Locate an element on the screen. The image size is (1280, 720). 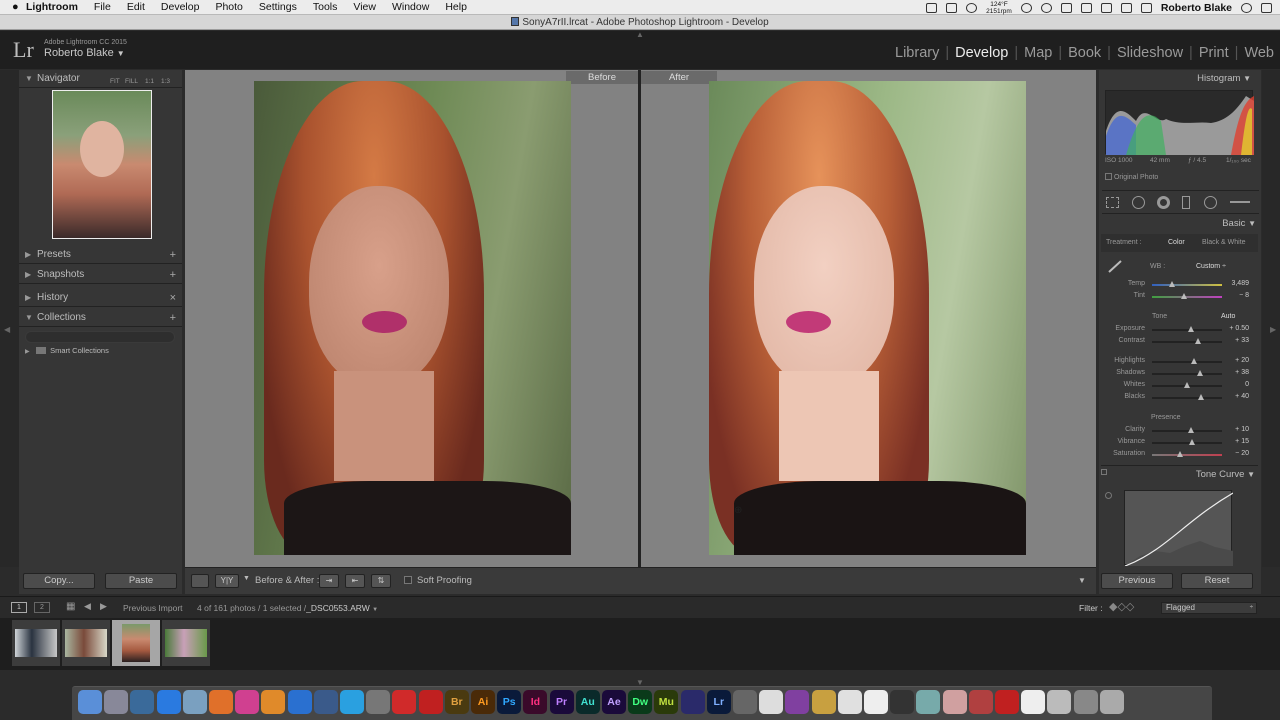
temperature-readout: 124°F 2151rpm is located at coordinates (999, 8).